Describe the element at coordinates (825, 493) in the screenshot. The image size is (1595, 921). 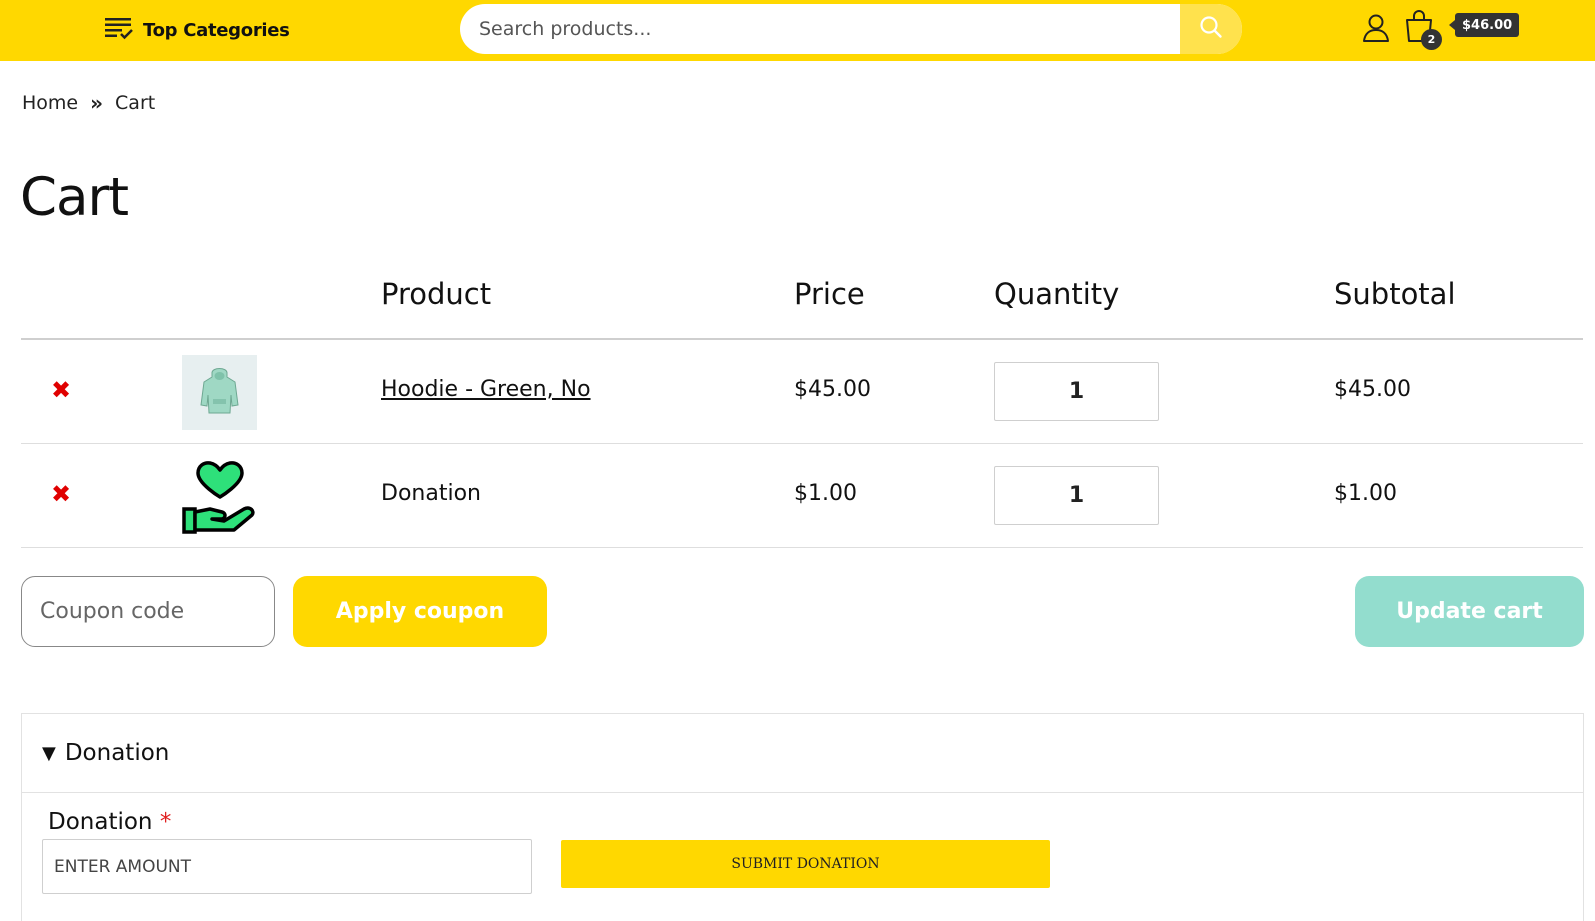
I see `product-price: $1.00` at that location.